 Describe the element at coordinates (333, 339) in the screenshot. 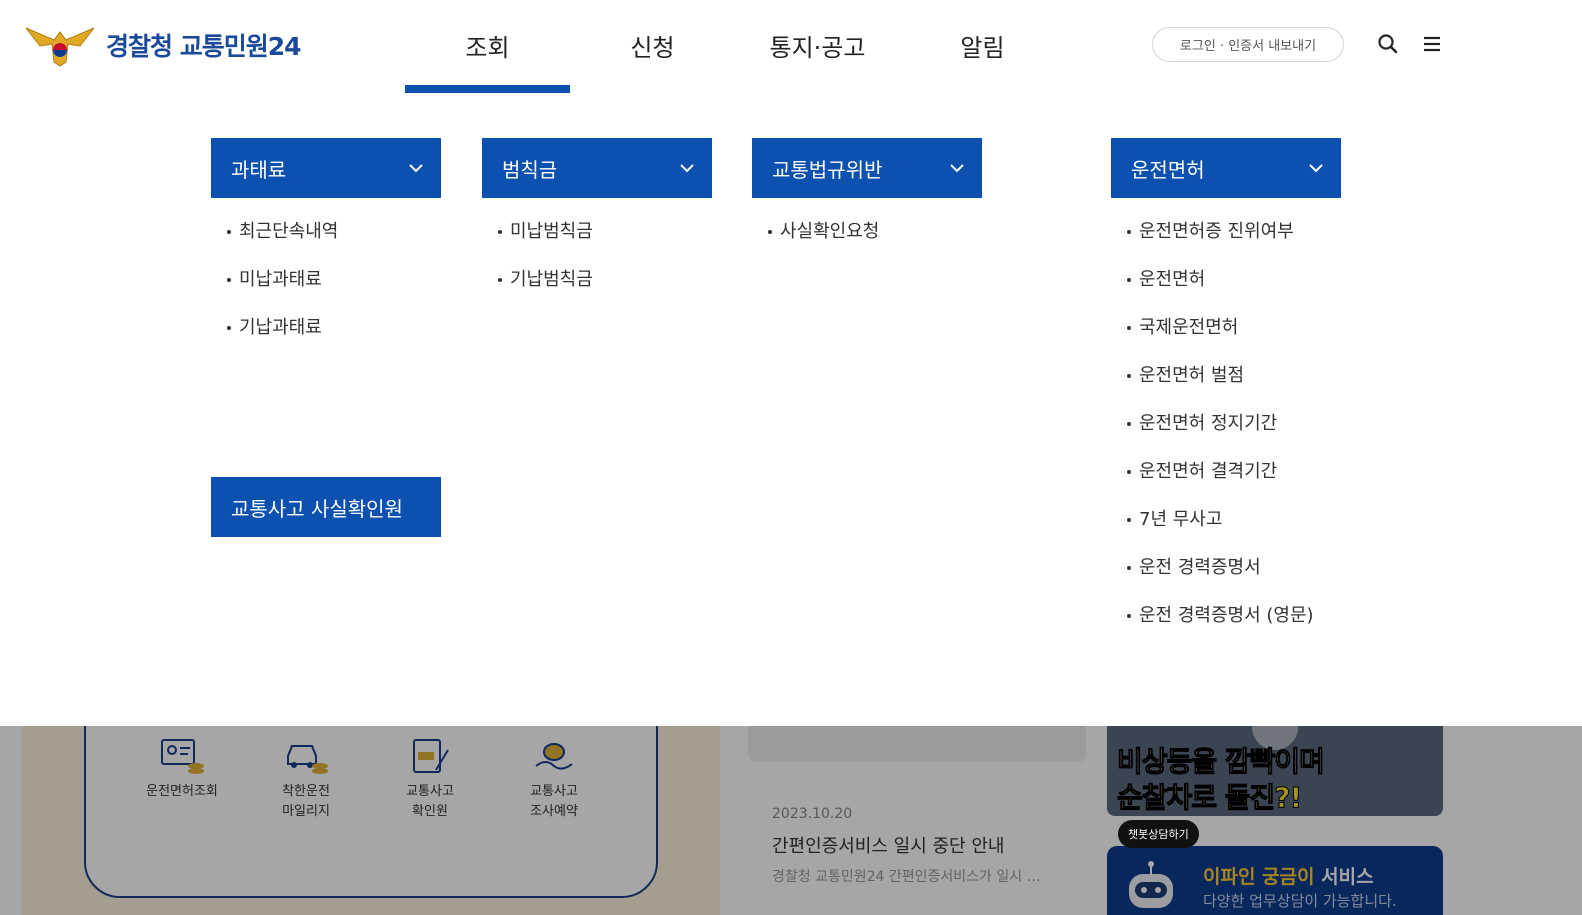

I see `submenu-item: 기납과태료` at that location.